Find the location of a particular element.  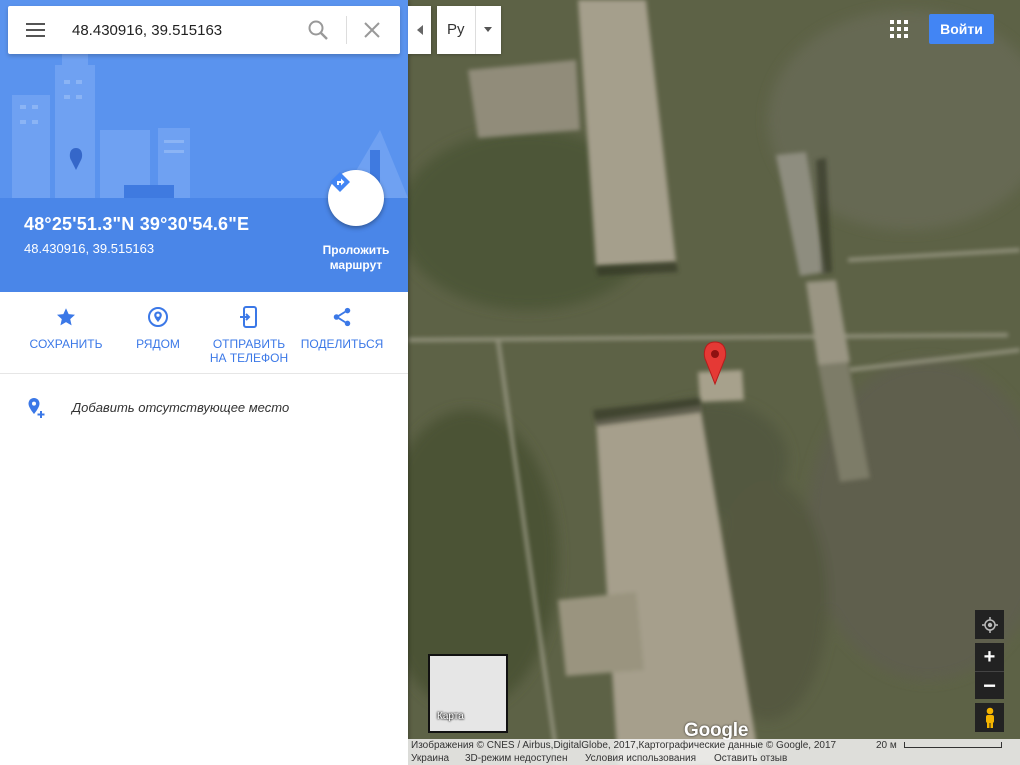

apps-grid-icon is located at coordinates (899, 29).